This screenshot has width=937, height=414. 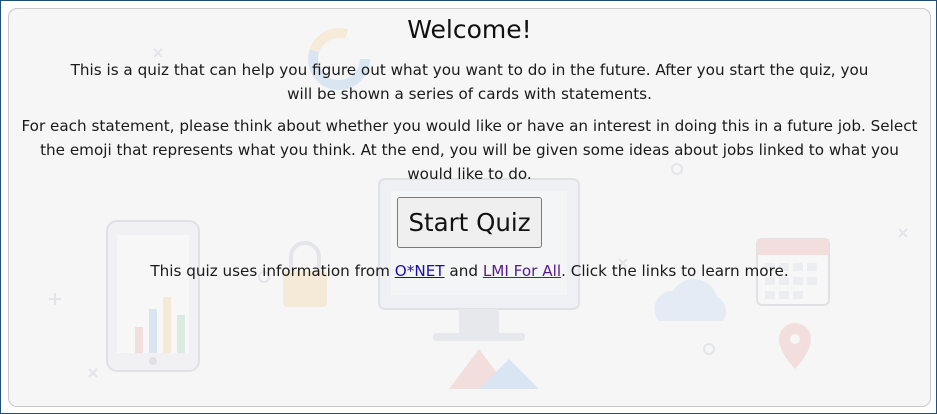 I want to click on lmi-for-all-link: LMI For All, so click(x=522, y=271).